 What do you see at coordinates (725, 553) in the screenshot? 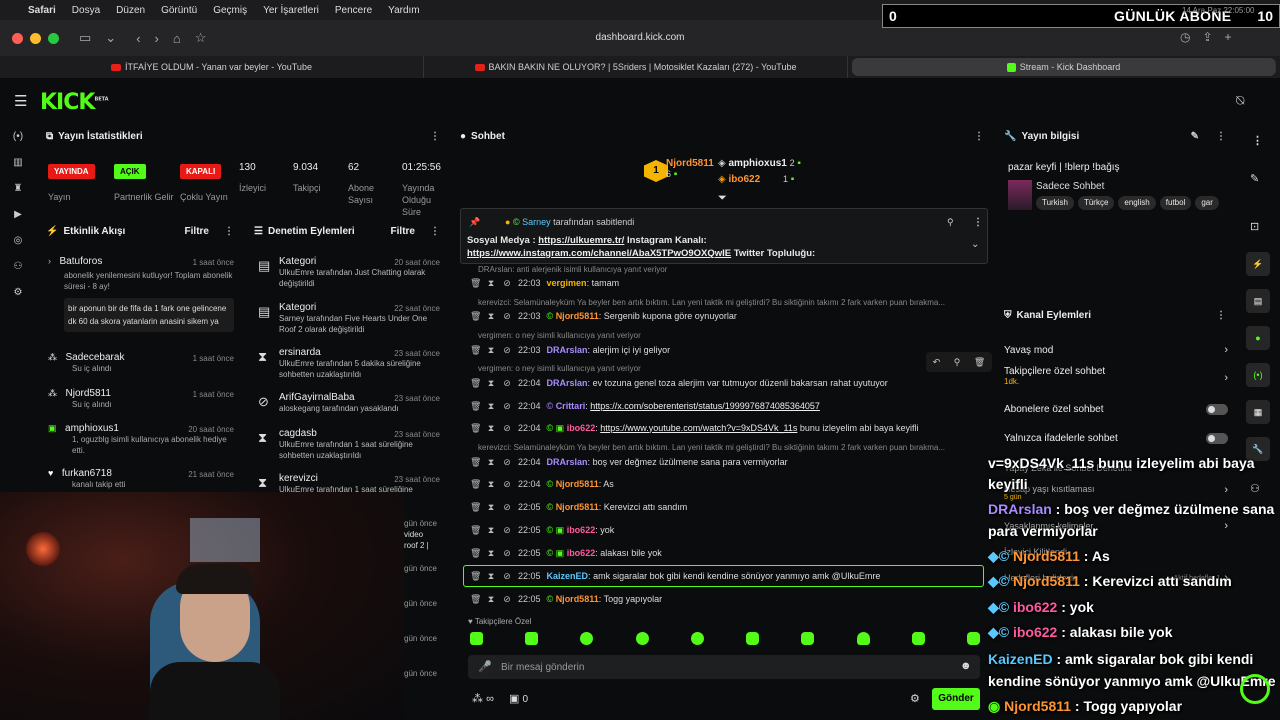
I see `chat-message: 🗑 ⧗ ⊘ 22:05 © ▣ ibo622: alakası bile yok` at bounding box center [725, 553].